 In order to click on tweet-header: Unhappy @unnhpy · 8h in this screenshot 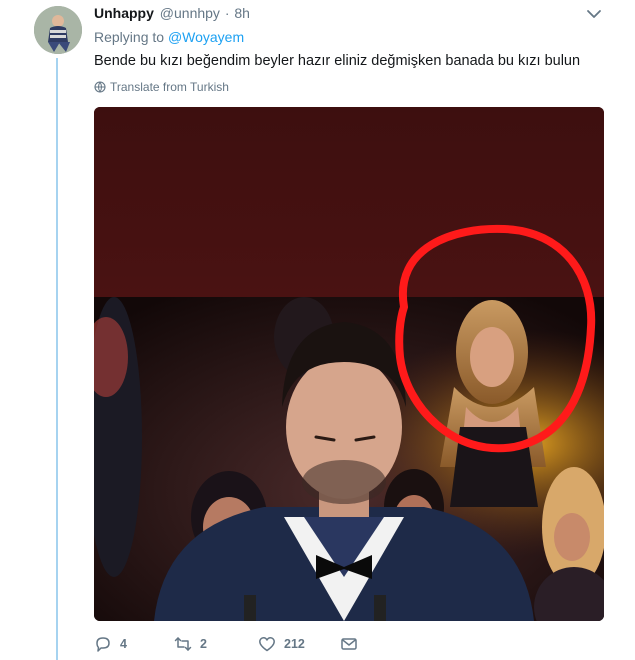, I will do `click(172, 13)`.